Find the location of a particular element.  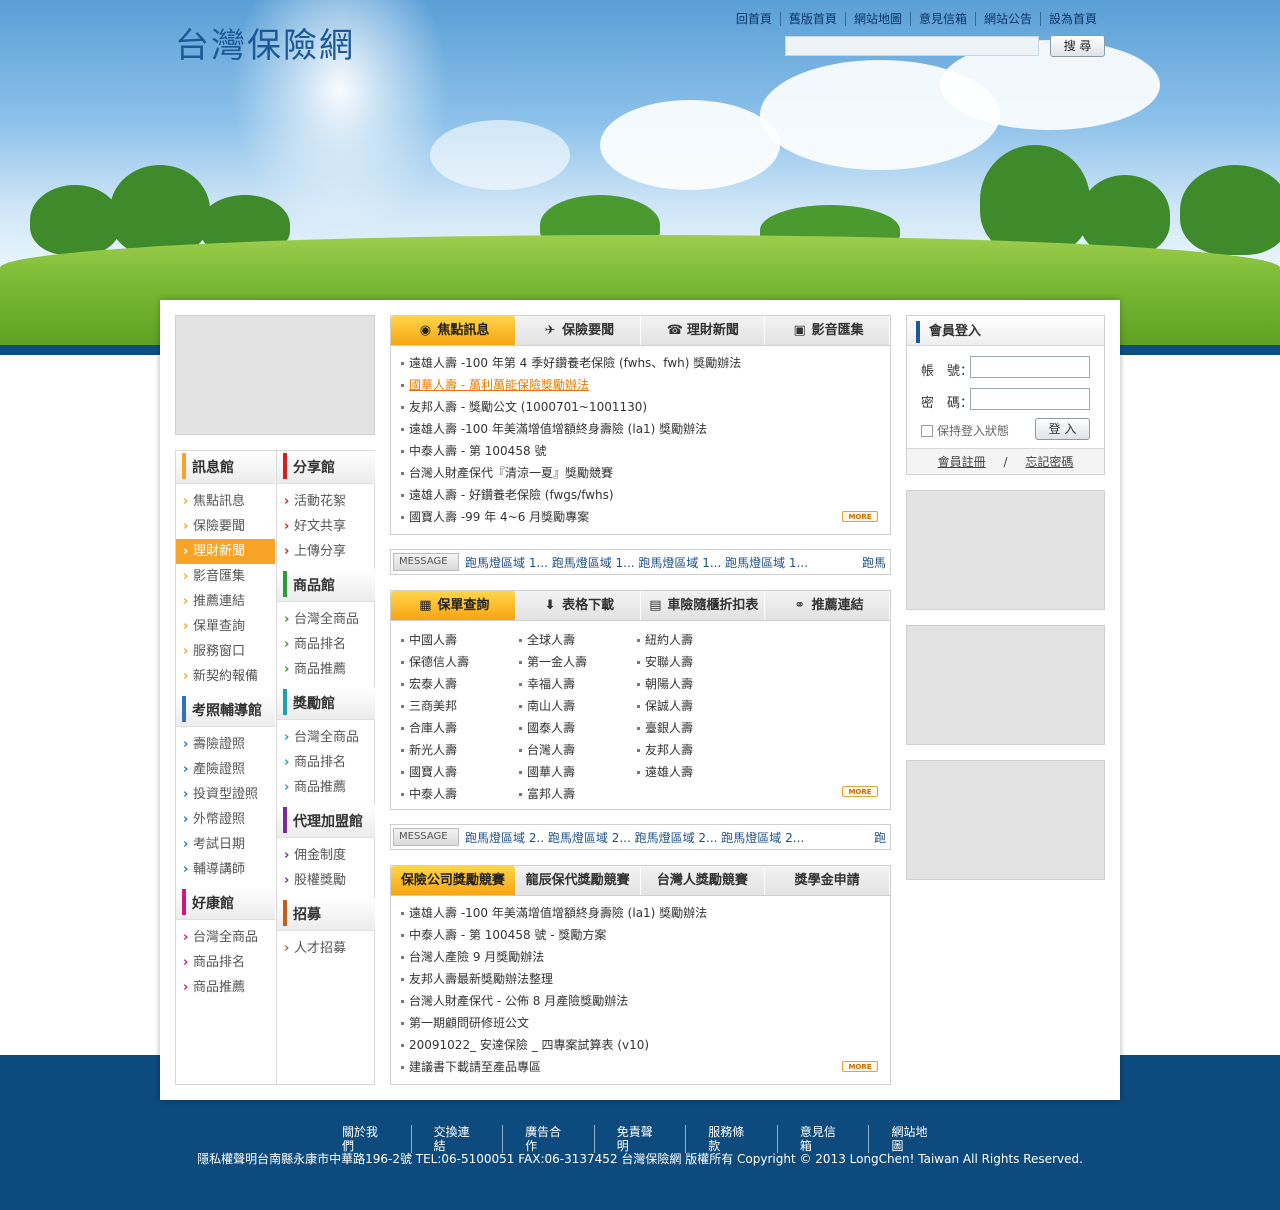

company-link: 南山人壽 is located at coordinates (578, 706).